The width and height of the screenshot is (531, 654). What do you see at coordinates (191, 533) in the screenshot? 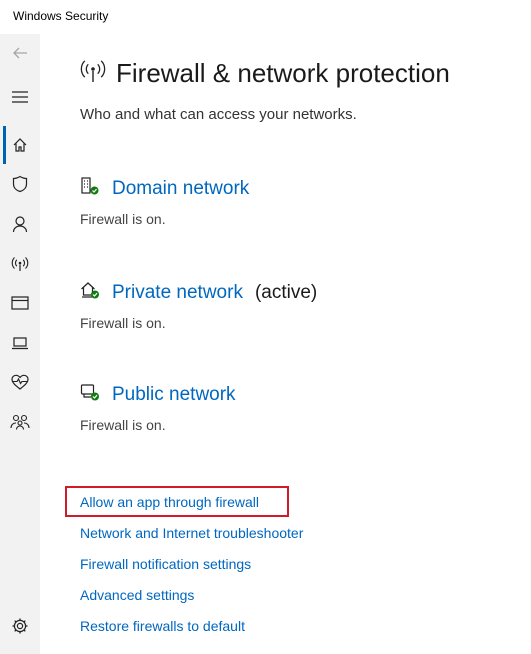
I see `network-troubleshooter-link: Network and Internet troubleshooter` at bounding box center [191, 533].